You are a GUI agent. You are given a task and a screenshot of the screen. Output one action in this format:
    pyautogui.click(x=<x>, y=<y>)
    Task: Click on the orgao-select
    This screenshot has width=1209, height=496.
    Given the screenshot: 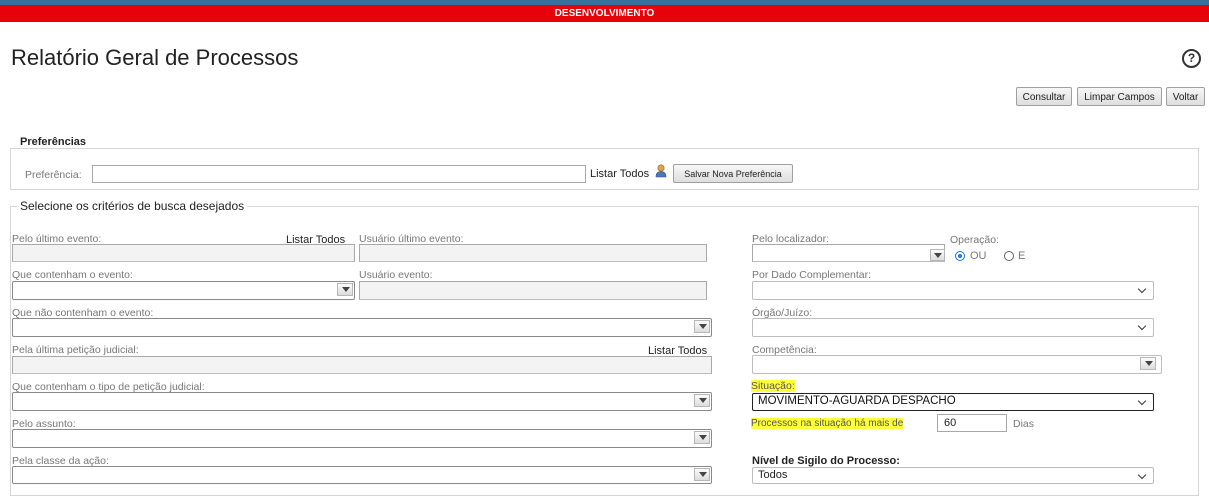 What is the action you would take?
    pyautogui.click(x=953, y=327)
    